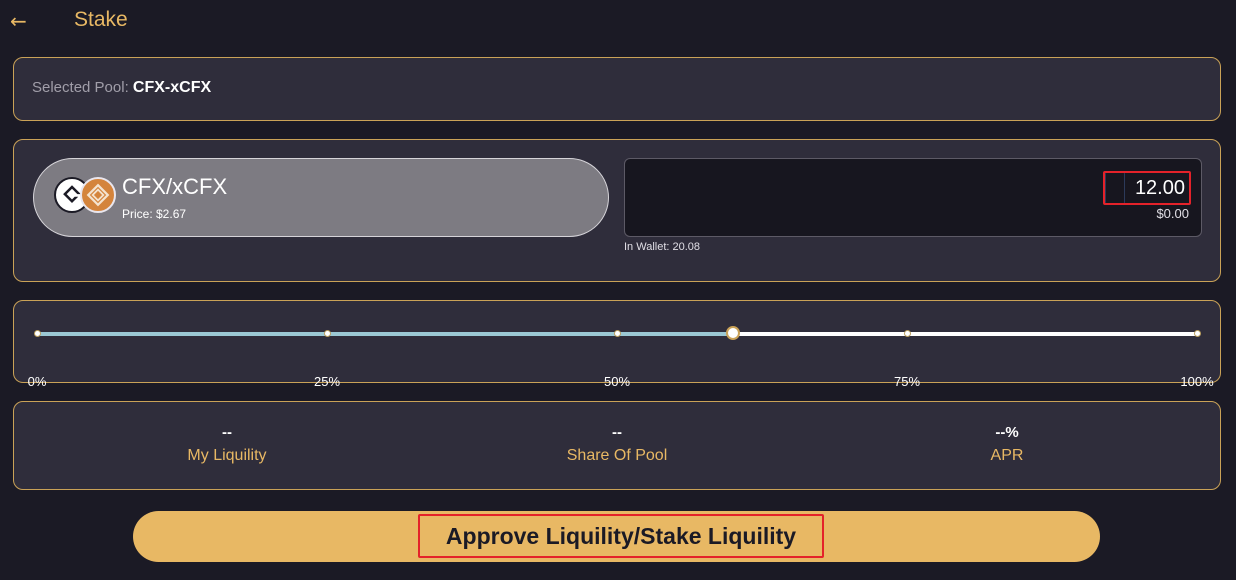  Describe the element at coordinates (80, 87) in the screenshot. I see `selected-pool-label: Selected Pool:` at that location.